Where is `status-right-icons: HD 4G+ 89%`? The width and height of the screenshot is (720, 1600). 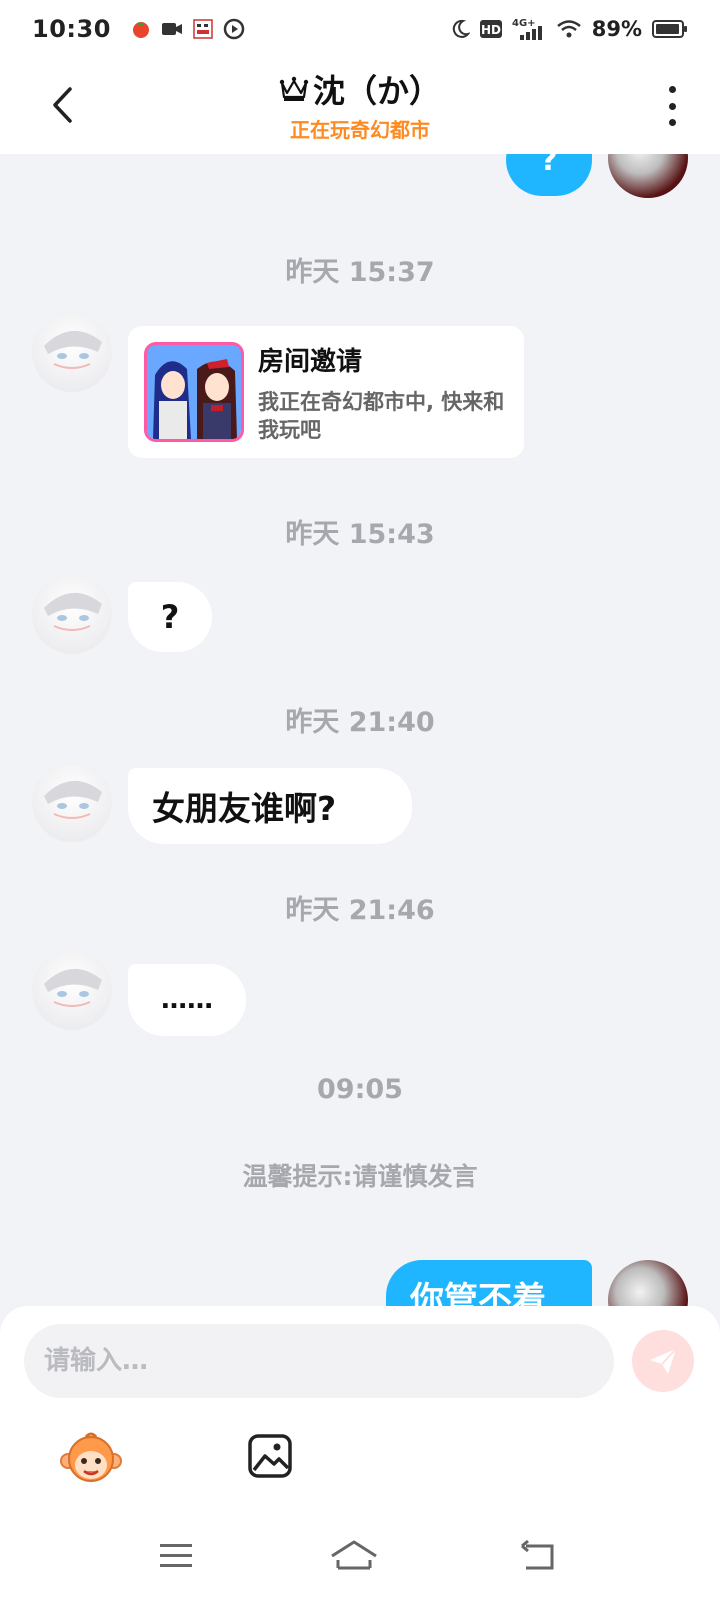 status-right-icons: HD 4G+ 89% is located at coordinates (569, 29).